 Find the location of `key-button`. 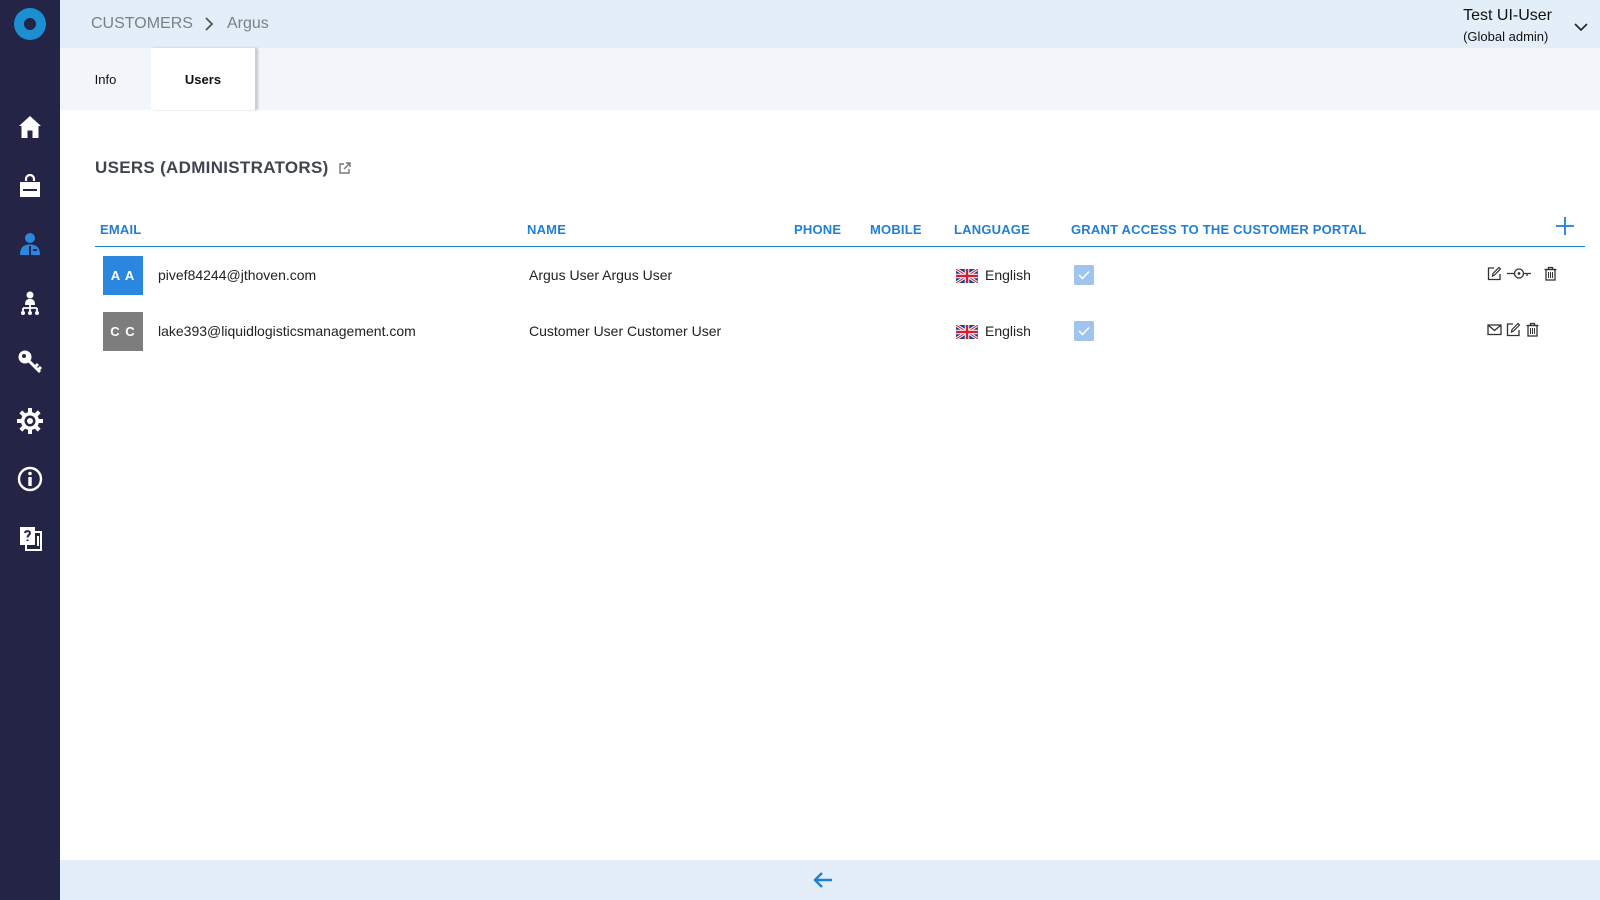

key-button is located at coordinates (1519, 273).